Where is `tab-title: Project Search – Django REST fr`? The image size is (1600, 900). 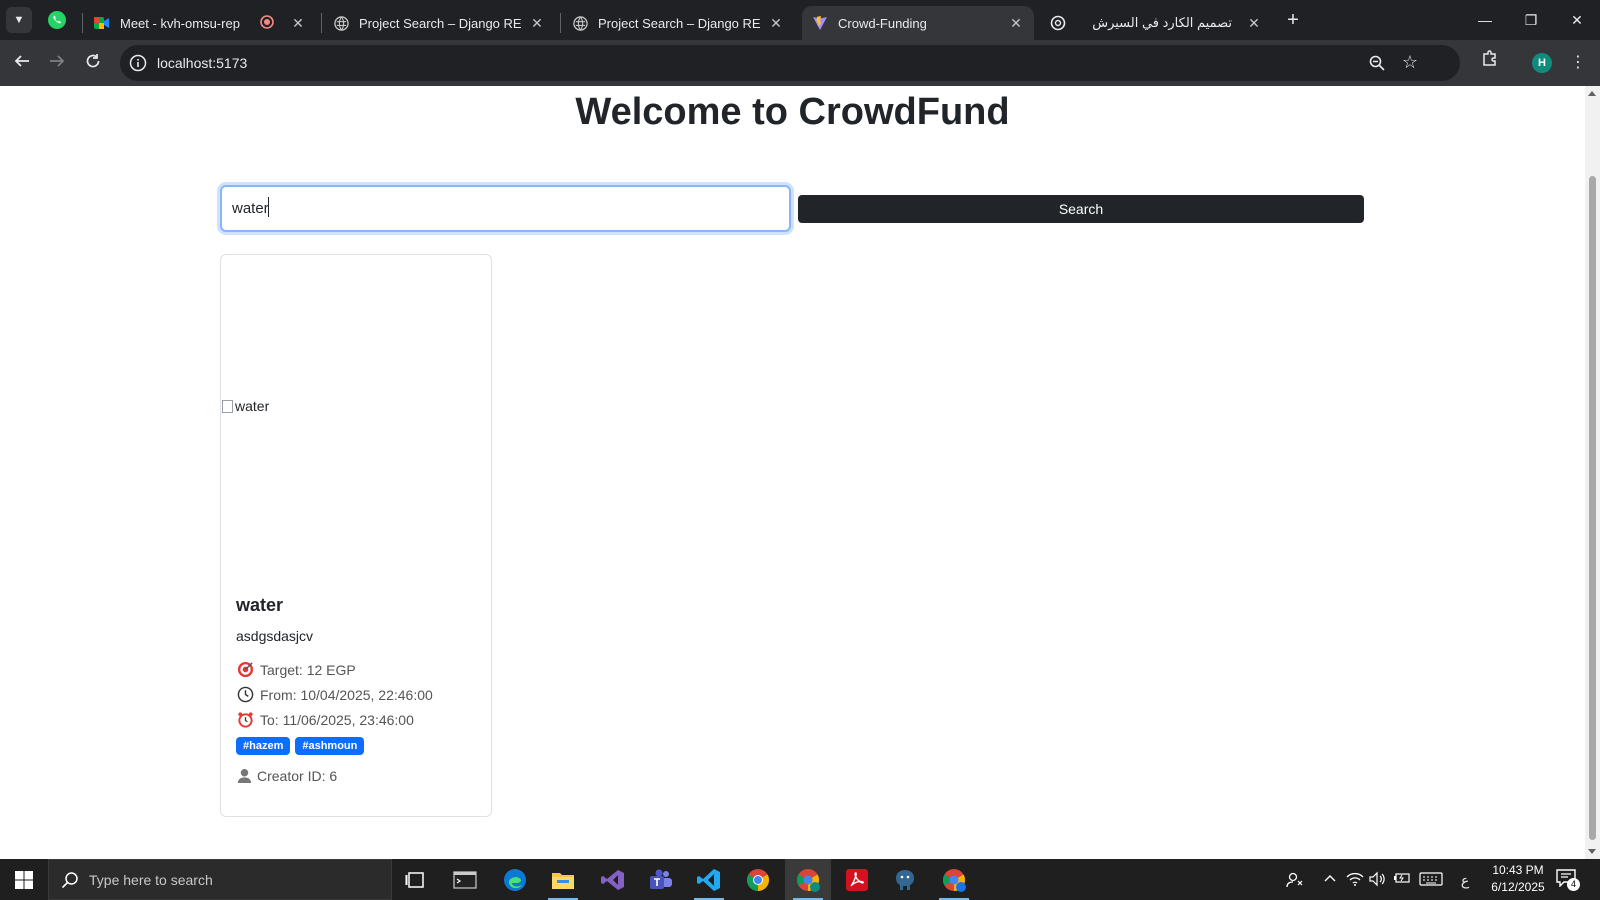 tab-title: Project Search – Django REST fr is located at coordinates (679, 23).